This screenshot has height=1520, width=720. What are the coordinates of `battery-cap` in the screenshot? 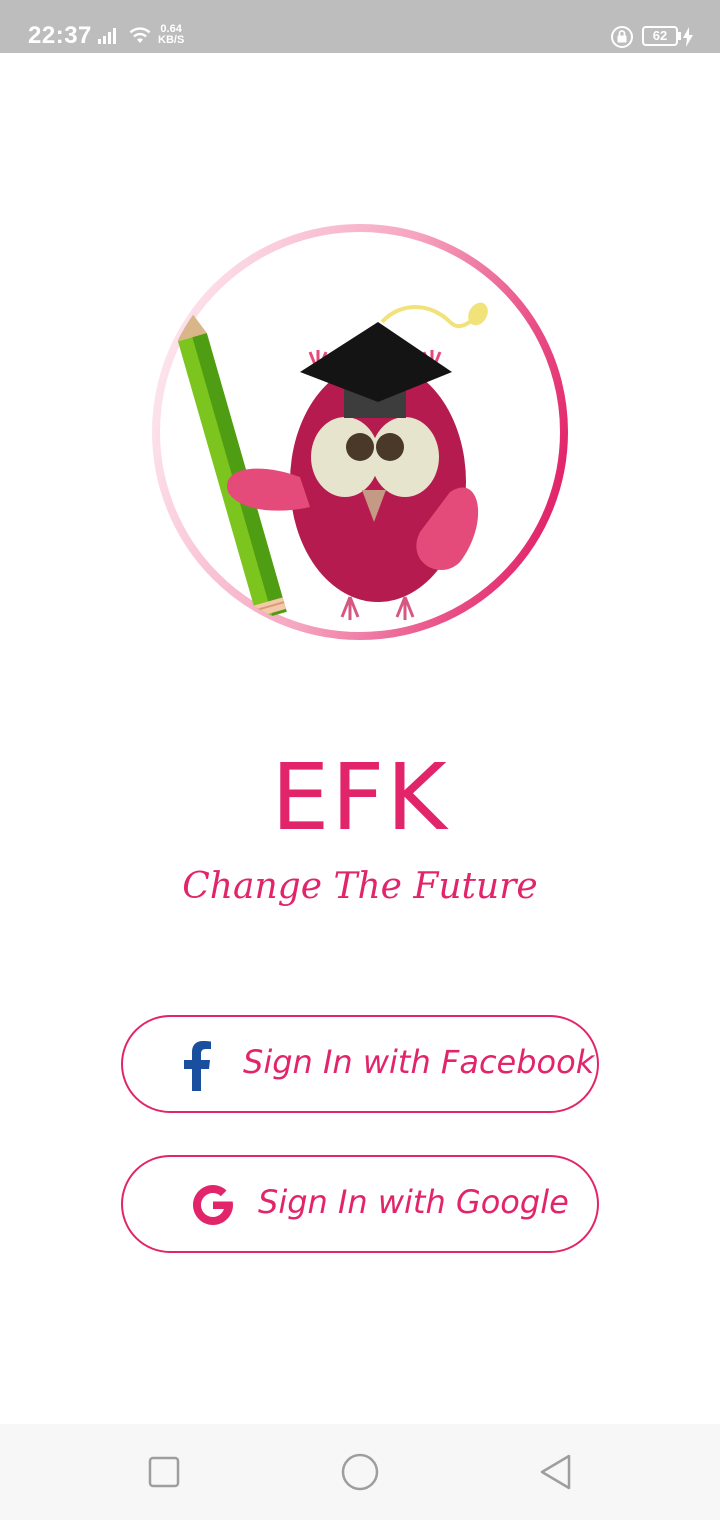 It's located at (679, 36).